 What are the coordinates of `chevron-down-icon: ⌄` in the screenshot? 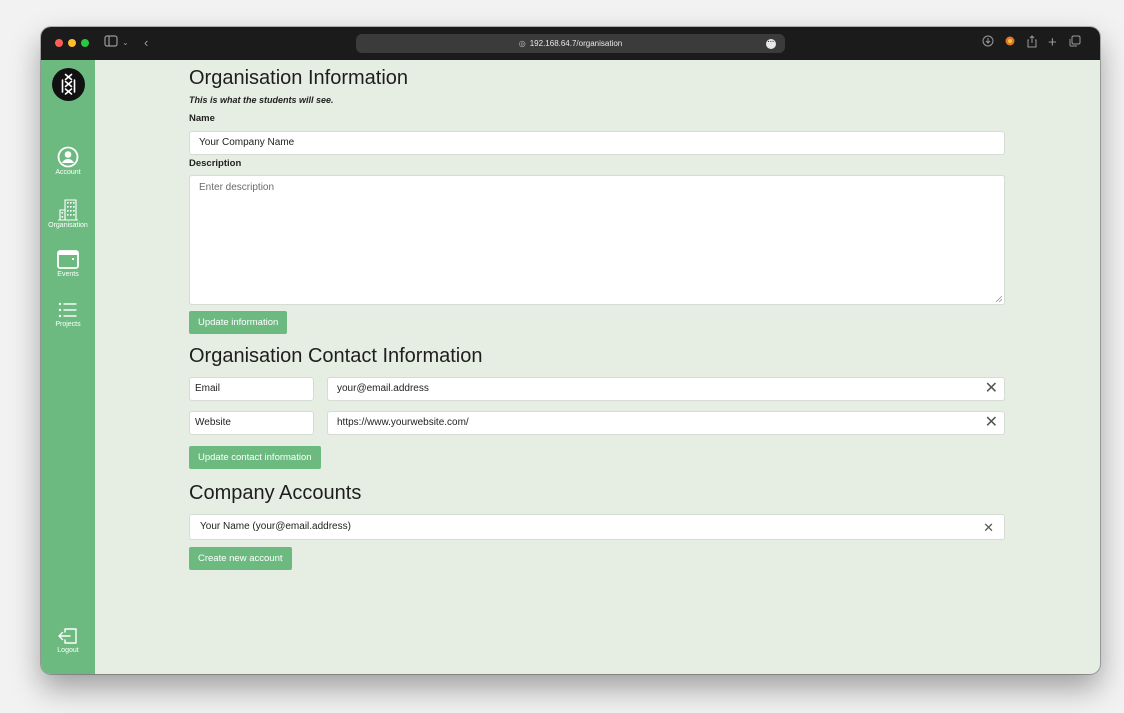 It's located at (125, 43).